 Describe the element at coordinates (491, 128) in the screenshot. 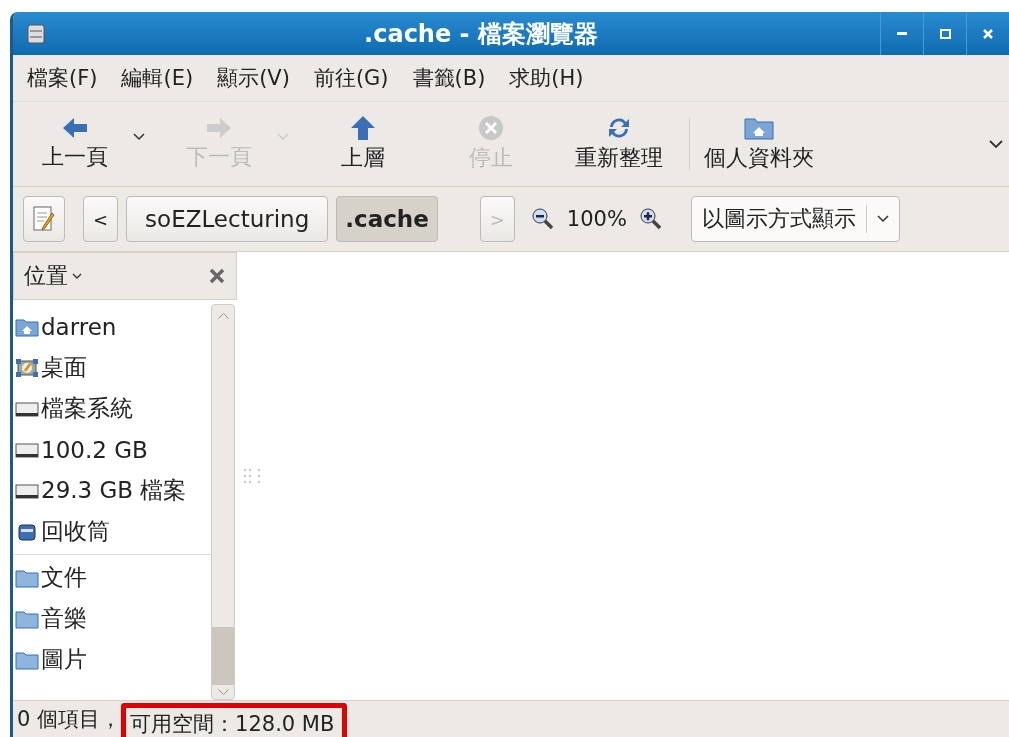

I see `stop-icon` at that location.